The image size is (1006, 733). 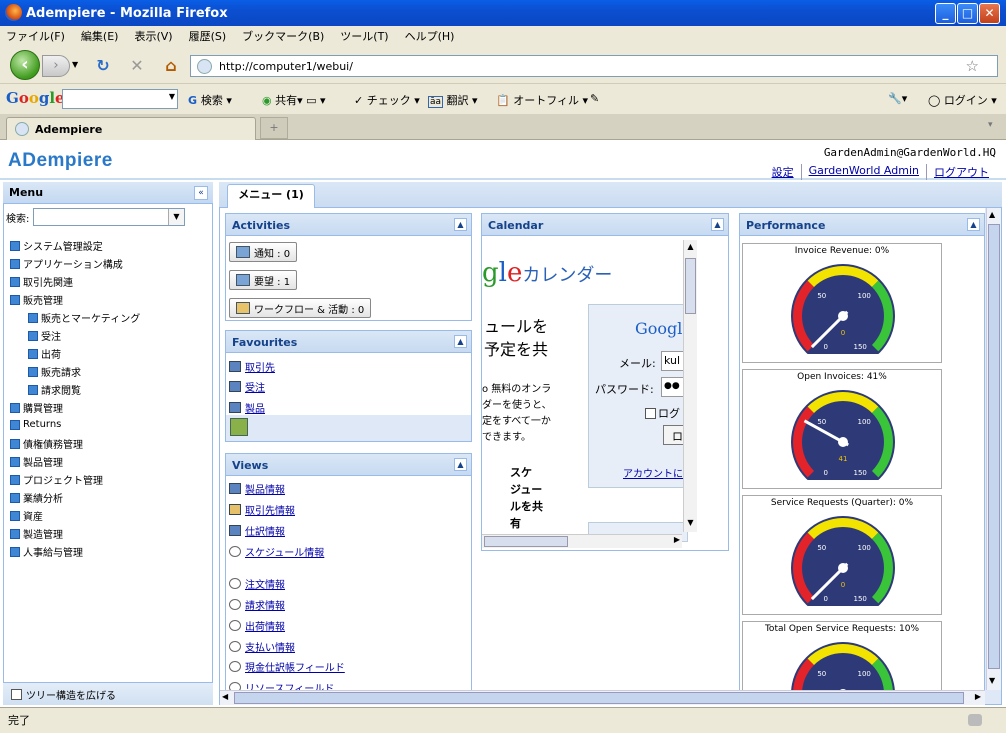 What do you see at coordinates (66, 263) in the screenshot?
I see `menu-item: アプリケーション構成` at bounding box center [66, 263].